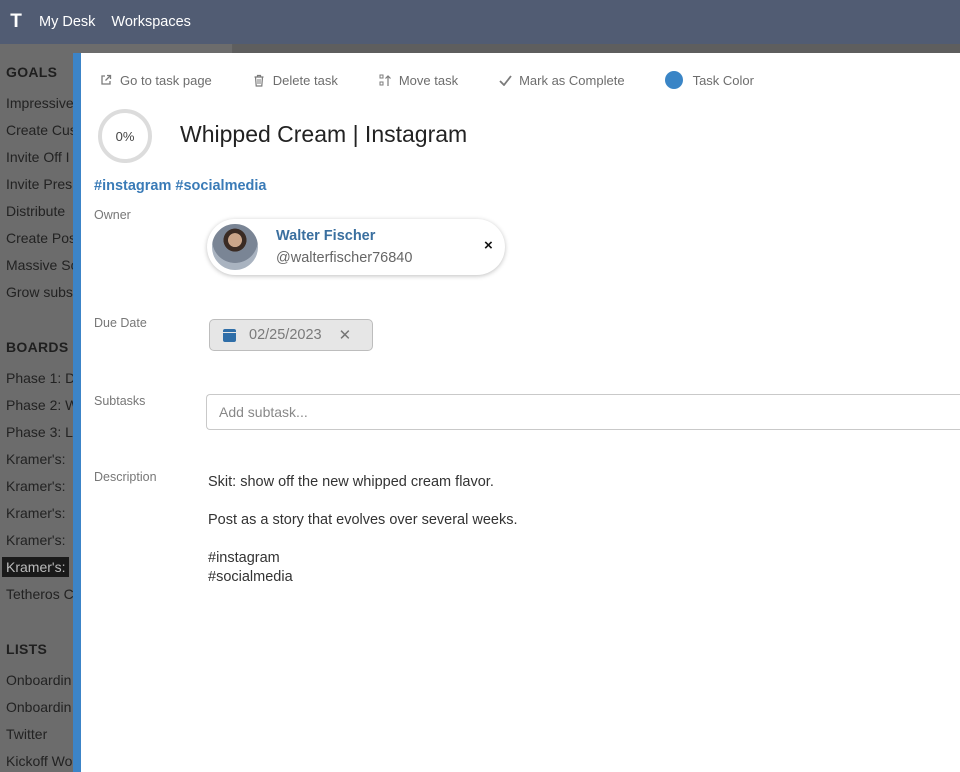 This screenshot has height=772, width=960. I want to click on add-subtask-input, so click(583, 412).